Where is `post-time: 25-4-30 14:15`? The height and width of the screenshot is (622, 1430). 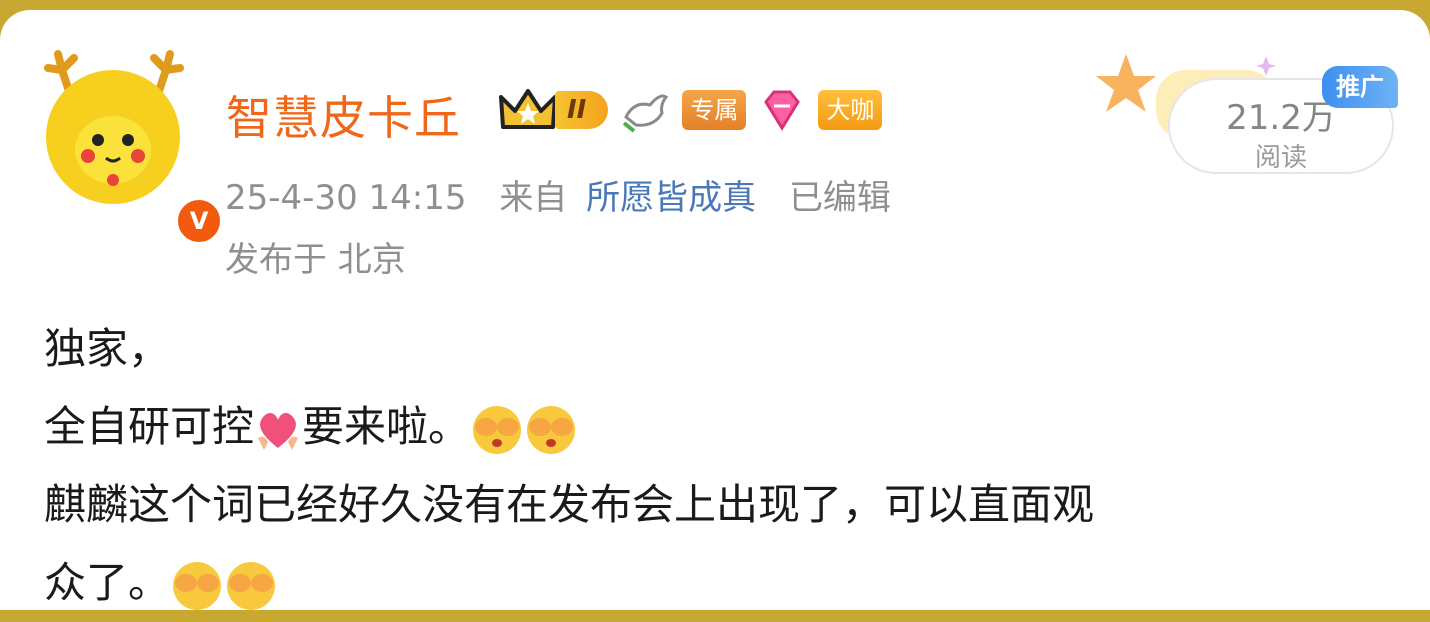 post-time: 25-4-30 14:15 is located at coordinates (346, 198).